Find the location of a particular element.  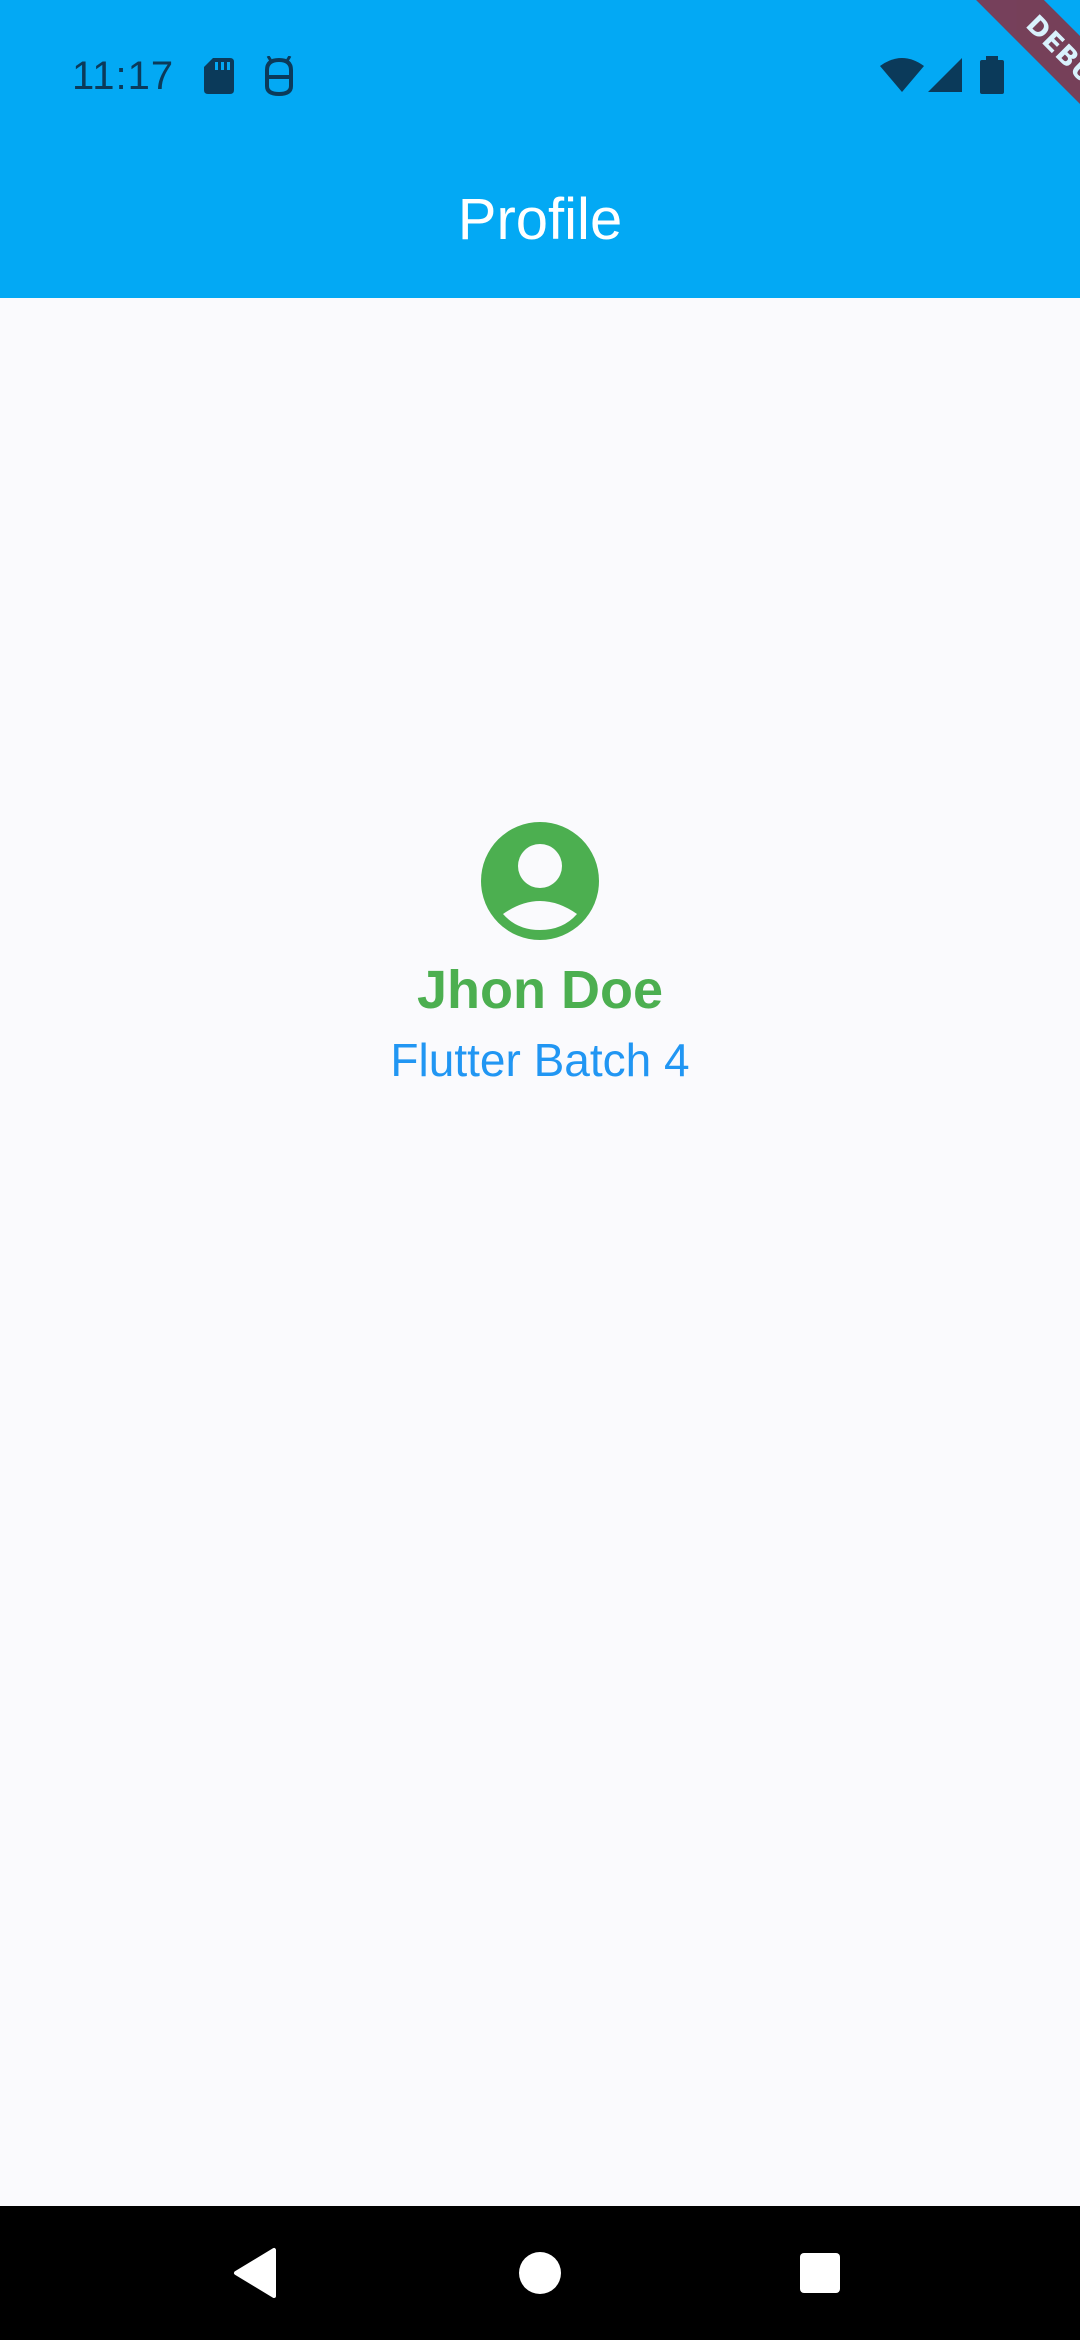

wifi-icon is located at coordinates (902, 75).